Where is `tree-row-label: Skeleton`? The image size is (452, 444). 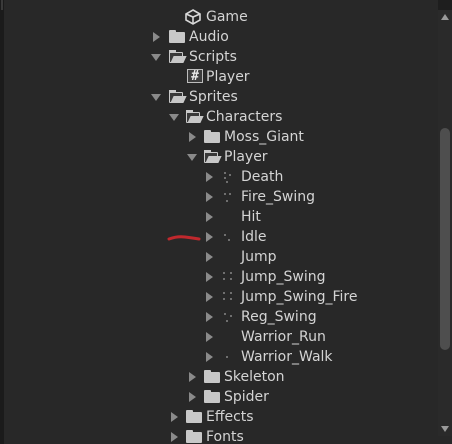
tree-row-label: Skeleton is located at coordinates (254, 377).